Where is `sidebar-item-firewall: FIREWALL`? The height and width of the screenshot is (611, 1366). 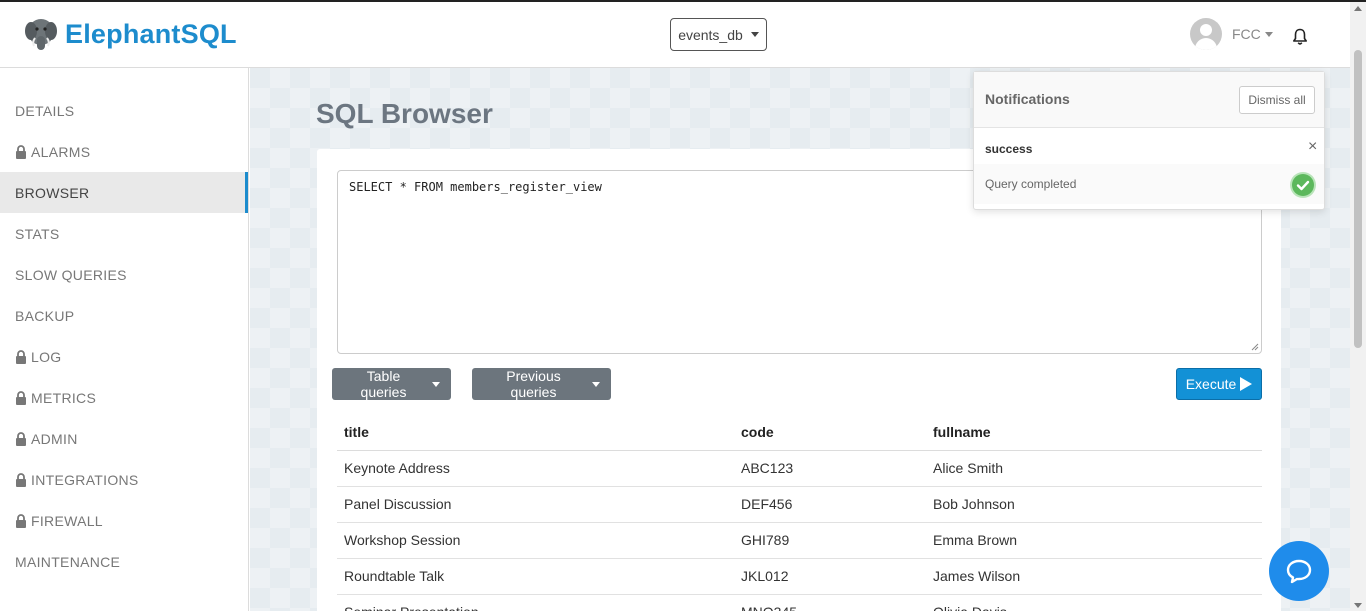 sidebar-item-firewall: FIREWALL is located at coordinates (124, 520).